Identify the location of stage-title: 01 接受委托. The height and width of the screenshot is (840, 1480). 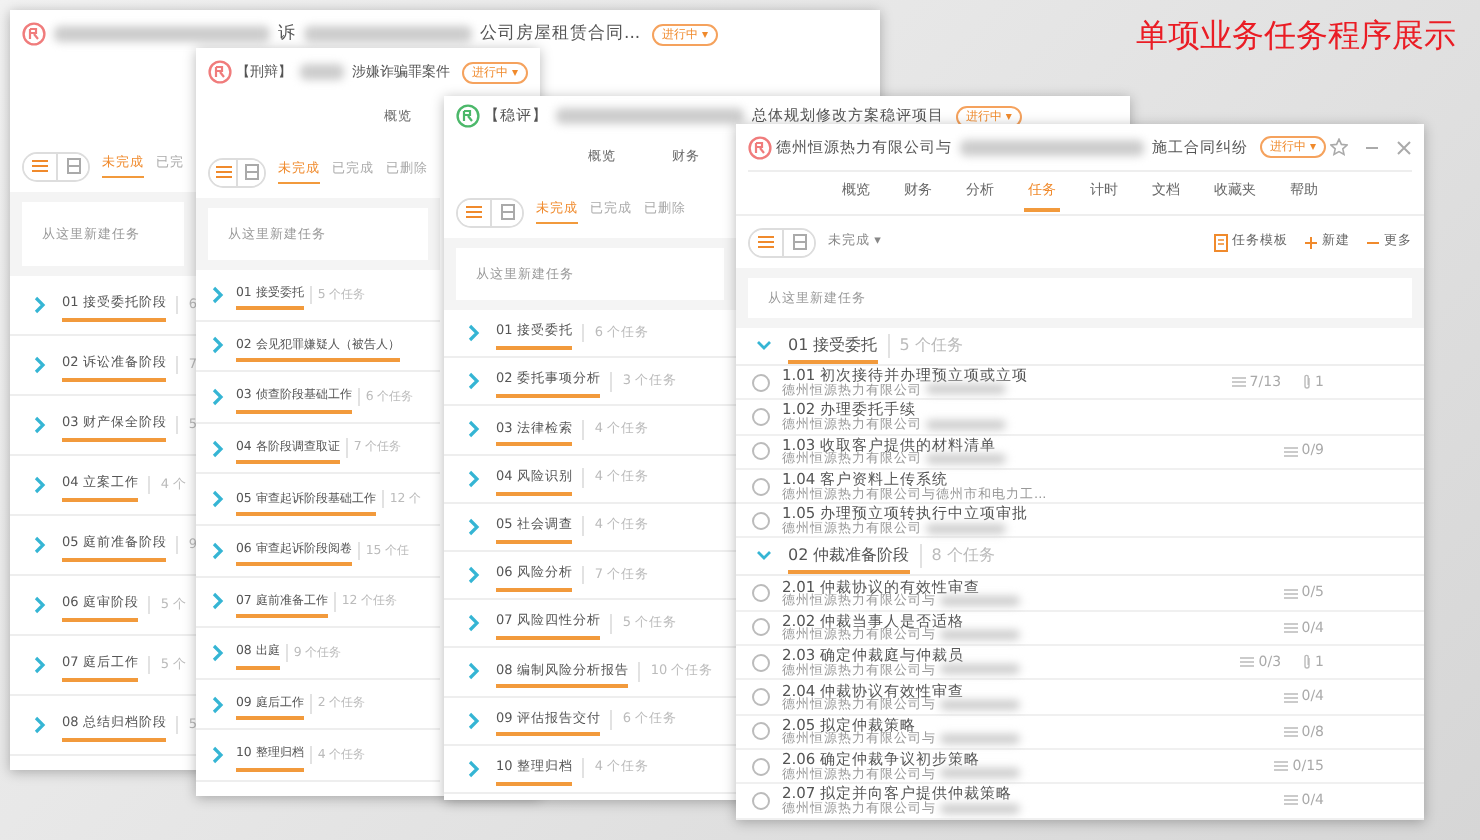
(833, 346).